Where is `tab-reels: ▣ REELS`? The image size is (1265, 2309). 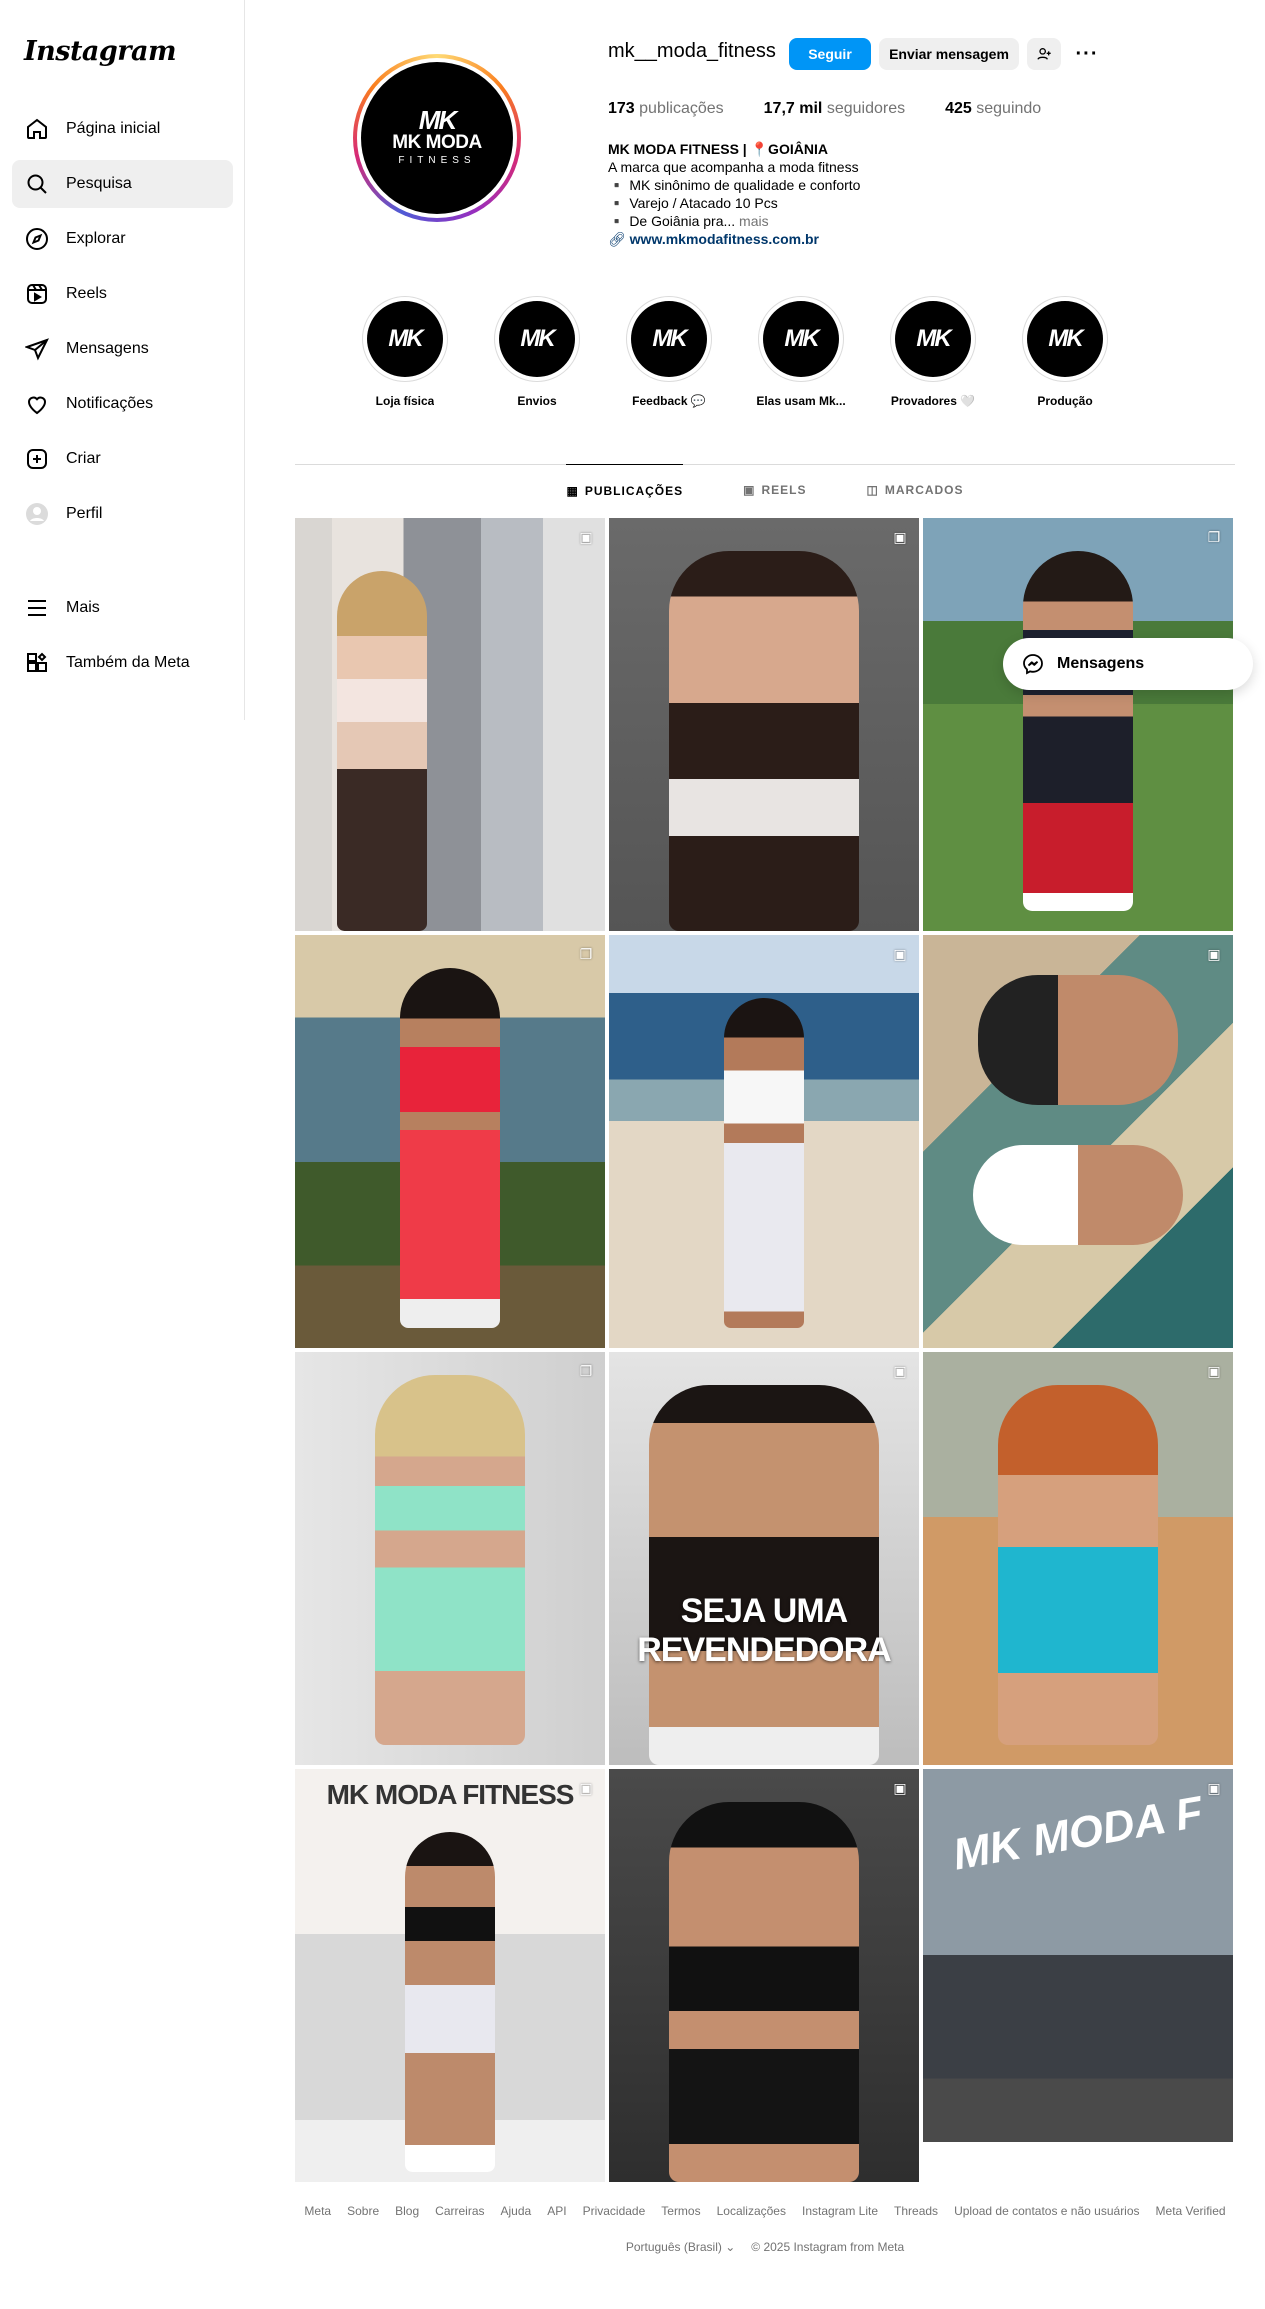
tab-reels: ▣ REELS is located at coordinates (774, 490).